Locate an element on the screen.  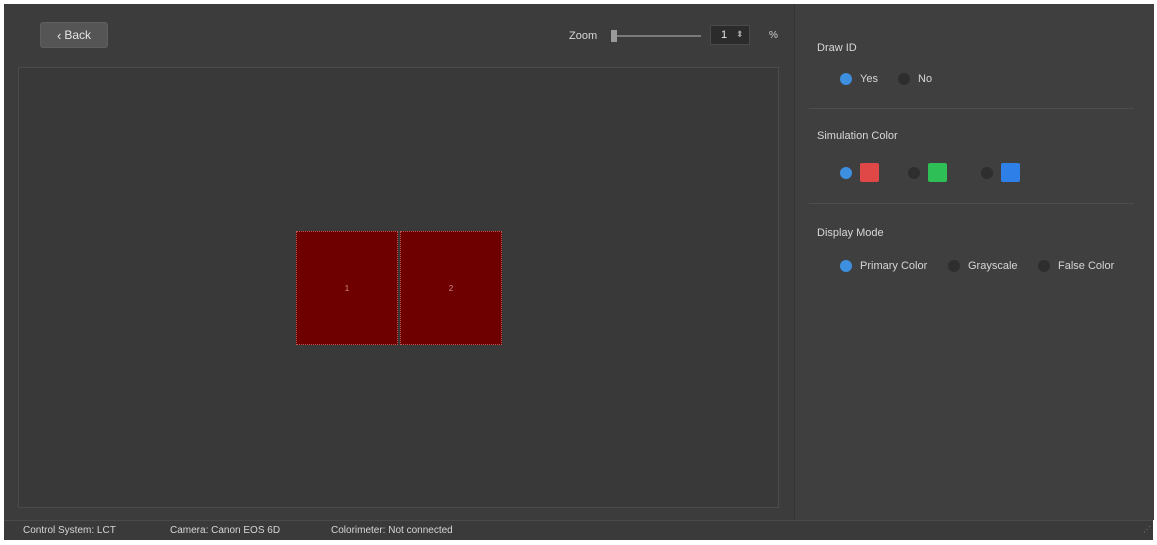
cabinet-id: 1 is located at coordinates (347, 288).